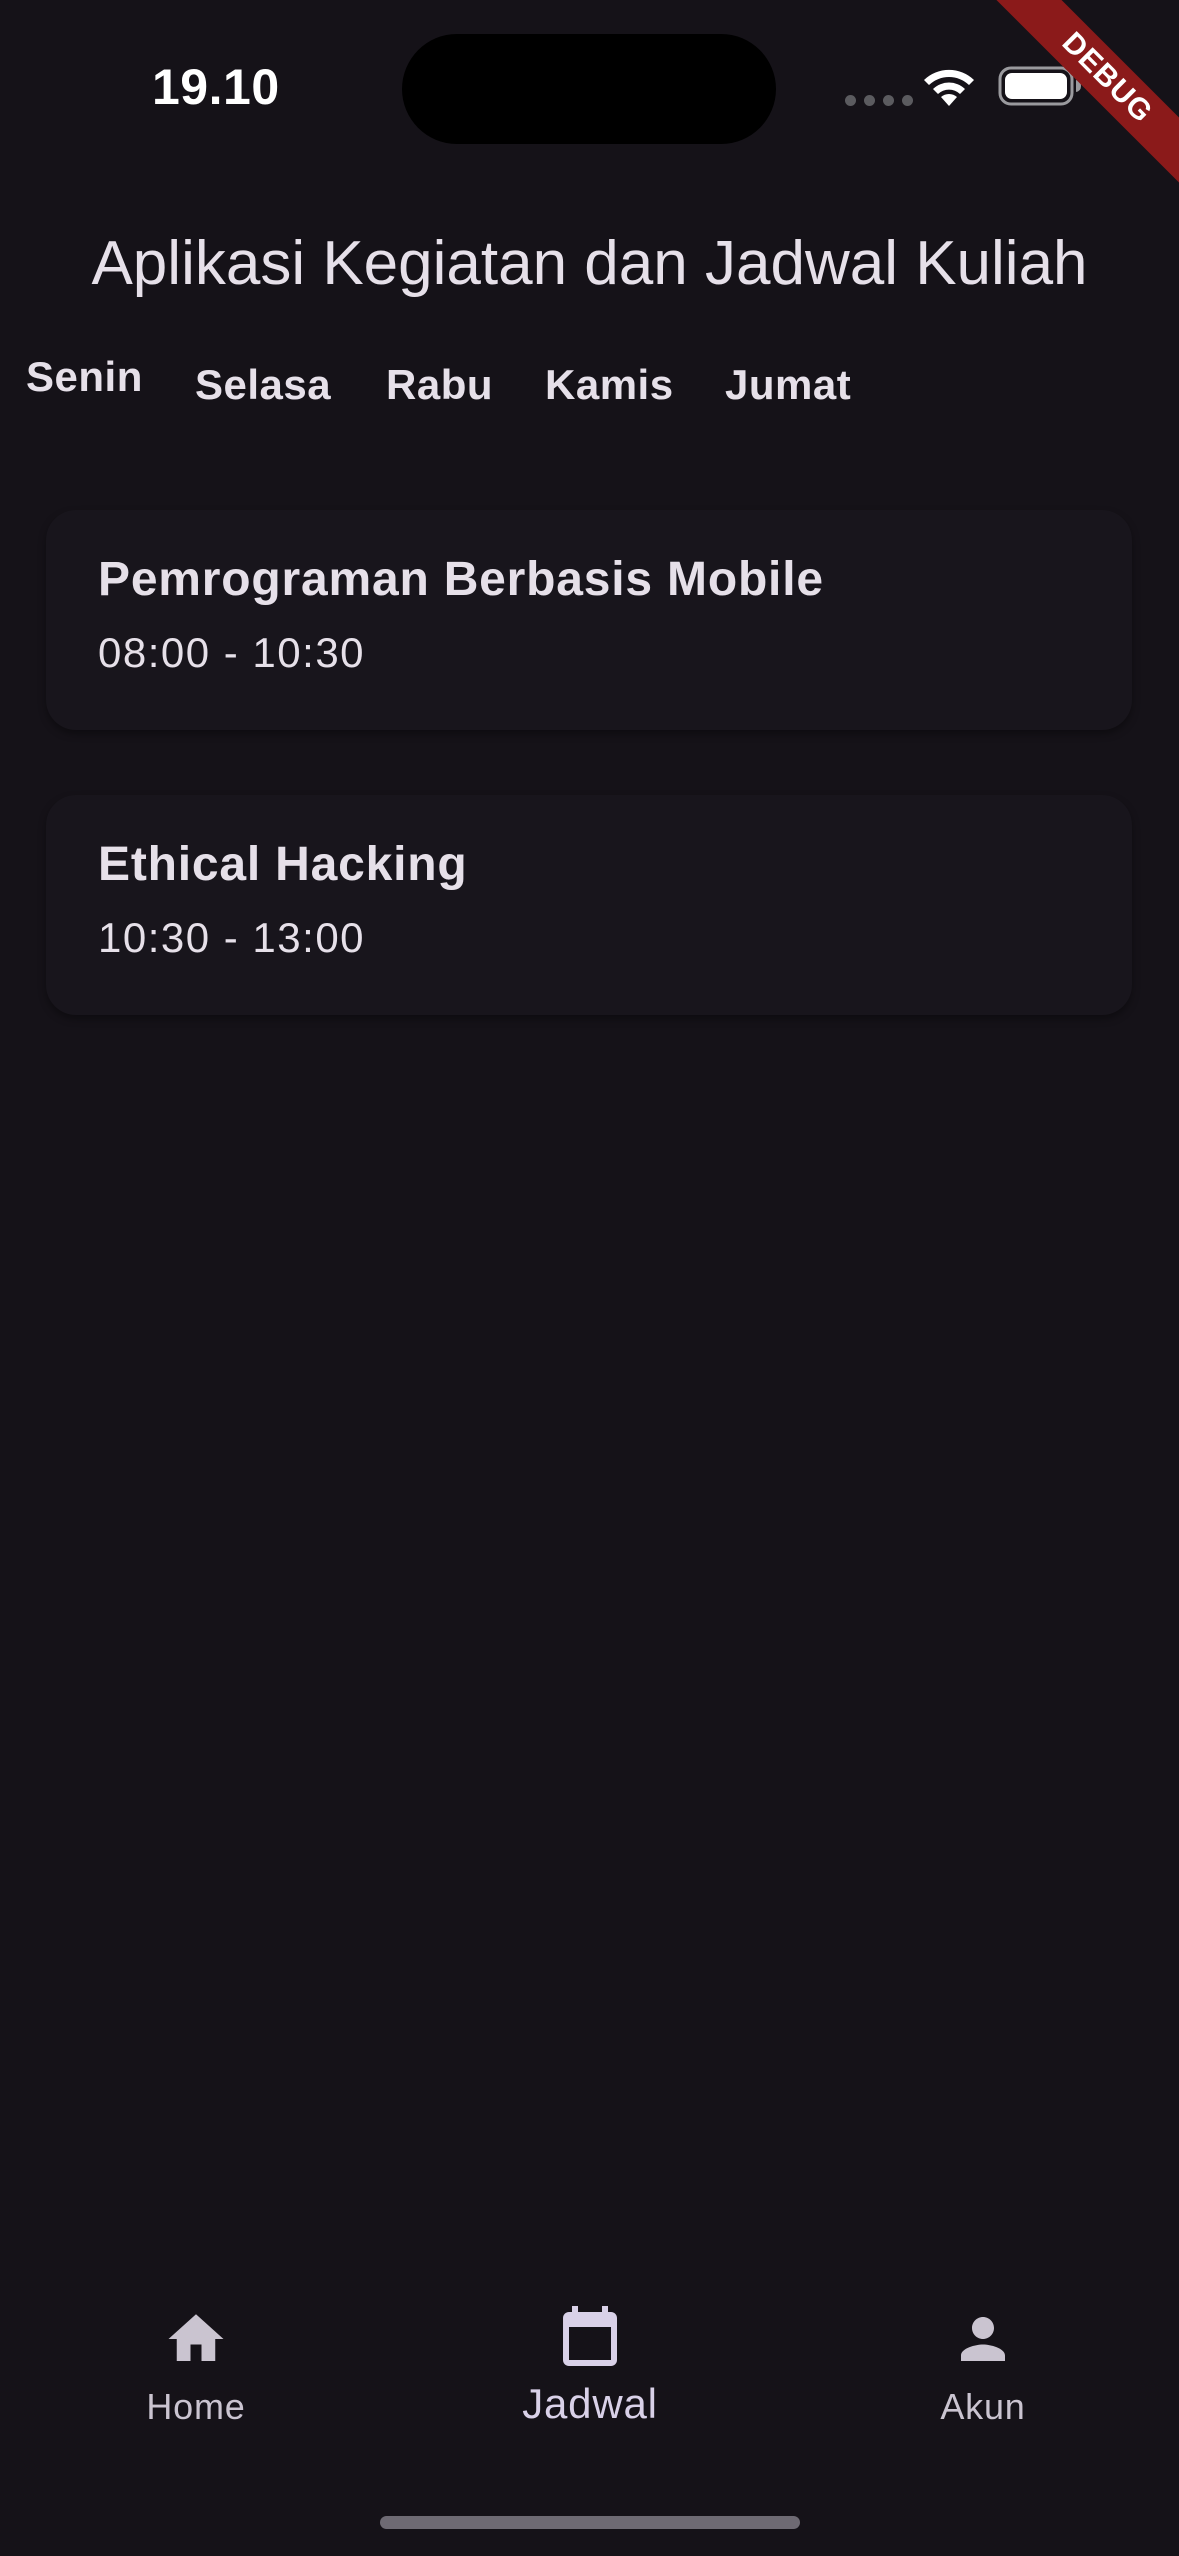 Image resolution: width=1179 pixels, height=2556 pixels. Describe the element at coordinates (949, 87) in the screenshot. I see `wifi-icon` at that location.